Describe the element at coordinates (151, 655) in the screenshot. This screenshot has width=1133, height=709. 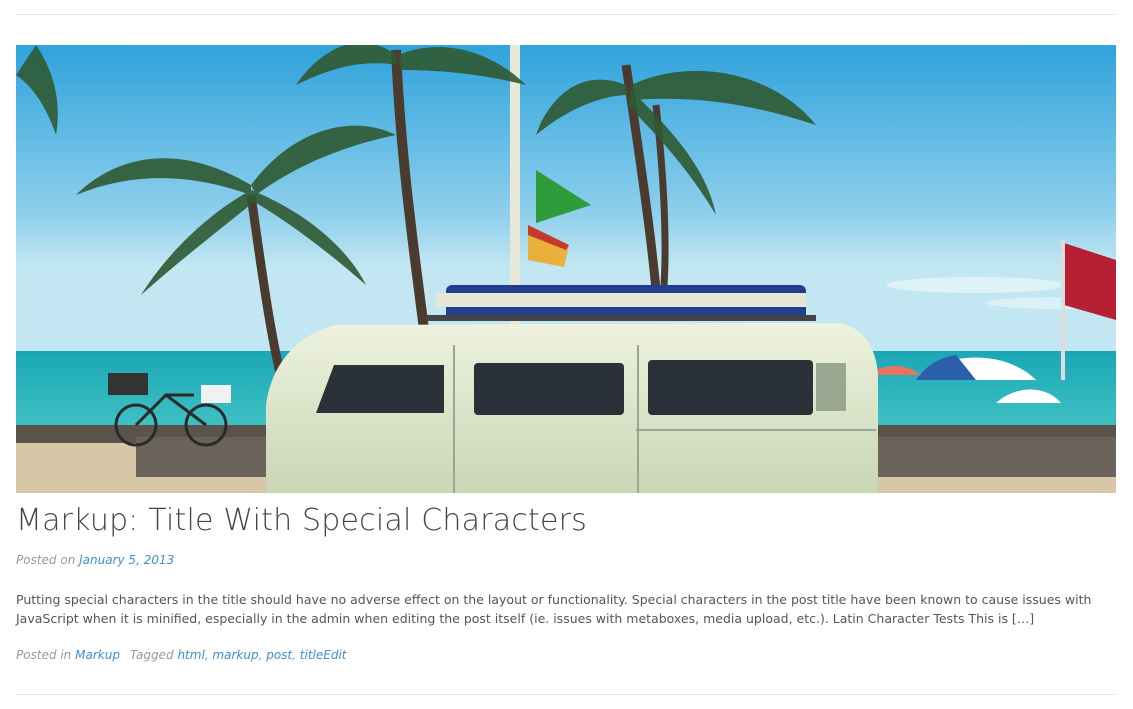
I see `tagged-label: Tagged` at that location.